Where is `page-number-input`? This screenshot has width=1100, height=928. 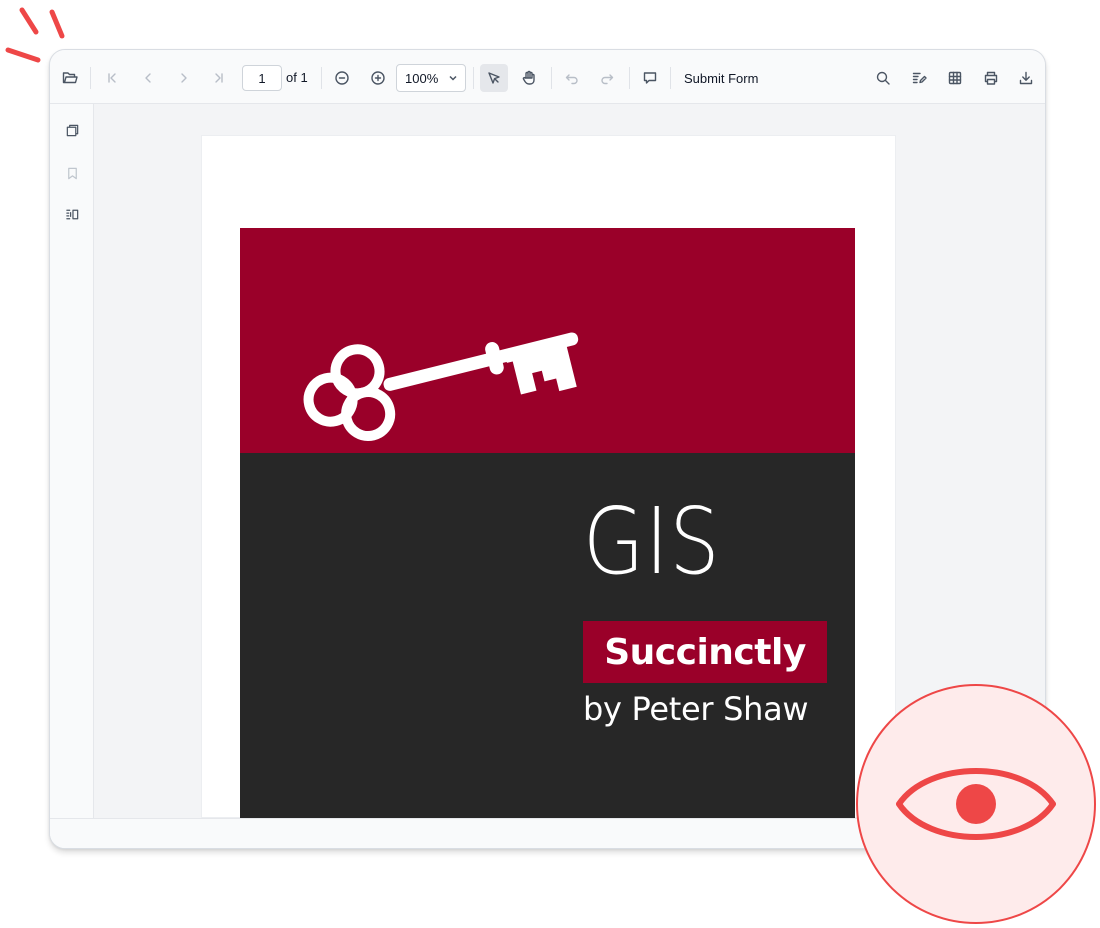
page-number-input is located at coordinates (262, 78).